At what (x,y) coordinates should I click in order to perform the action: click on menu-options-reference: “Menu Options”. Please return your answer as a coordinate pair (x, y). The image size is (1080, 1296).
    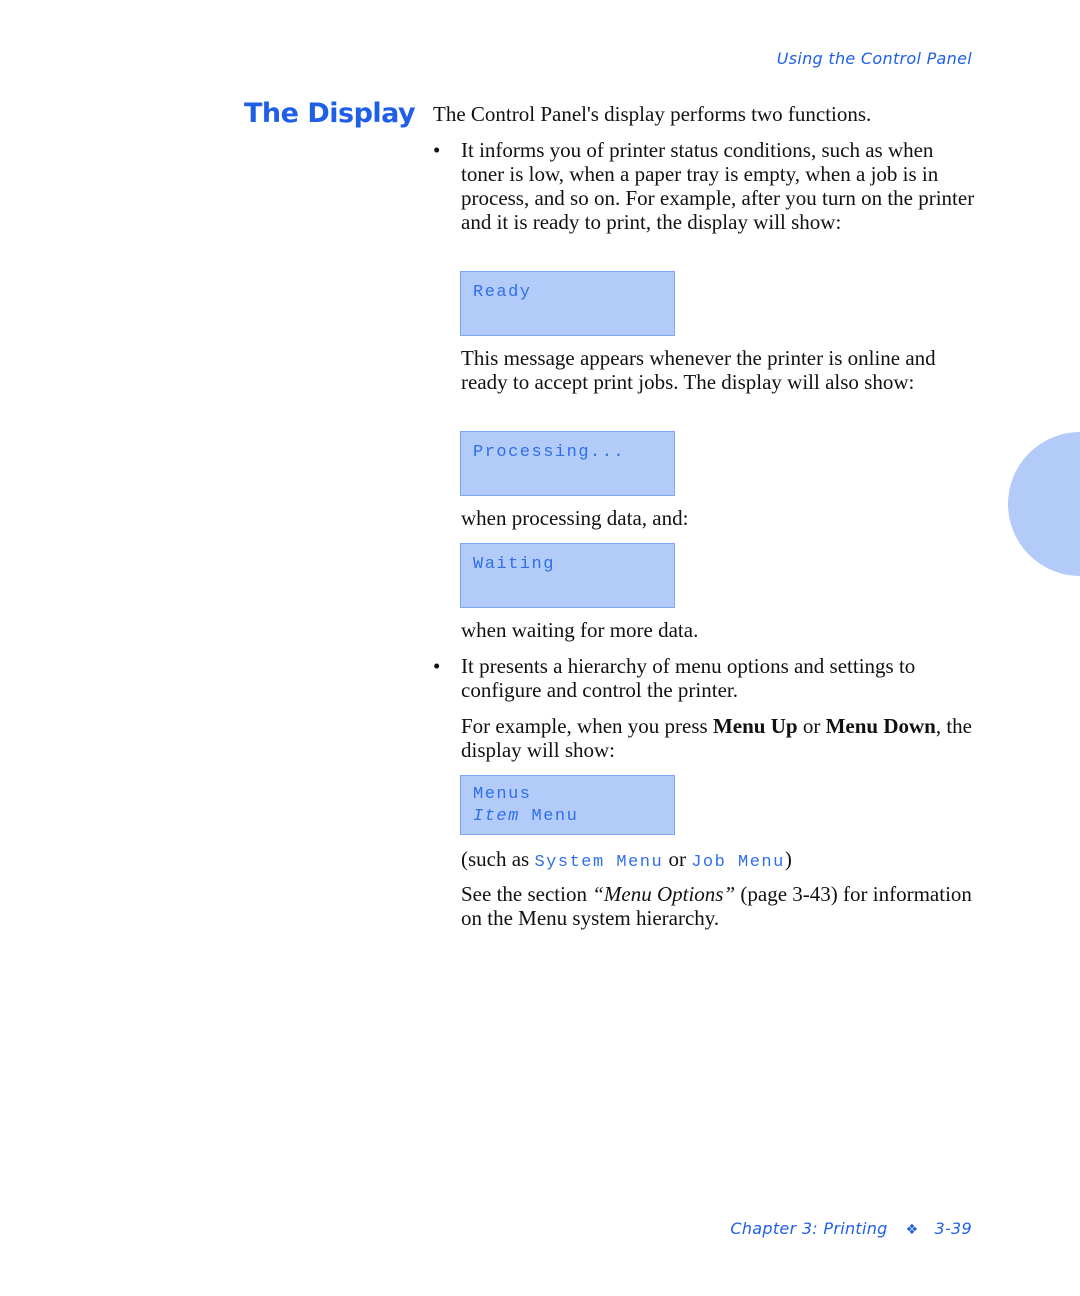
    Looking at the image, I should click on (663, 894).